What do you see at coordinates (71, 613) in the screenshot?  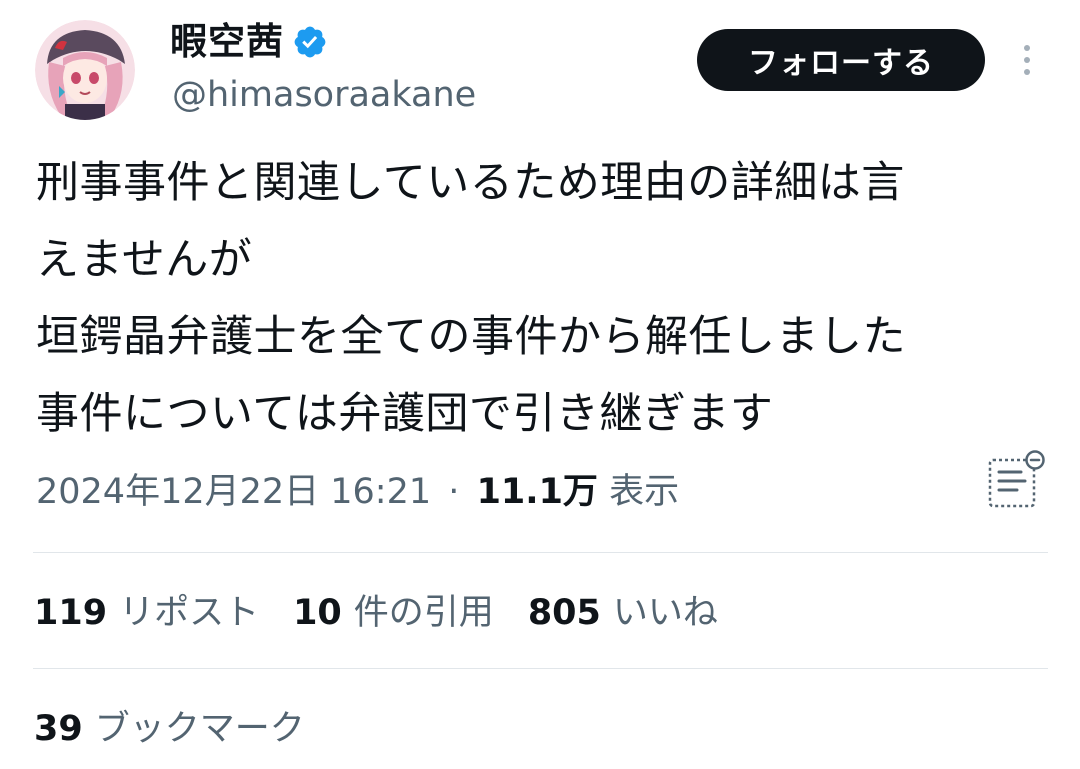 I see `reposts-count: 119` at bounding box center [71, 613].